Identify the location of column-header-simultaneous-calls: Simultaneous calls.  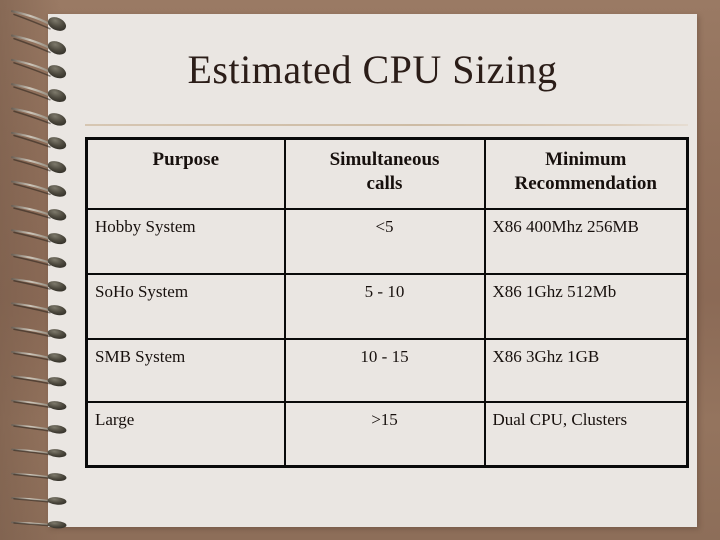
(384, 173).